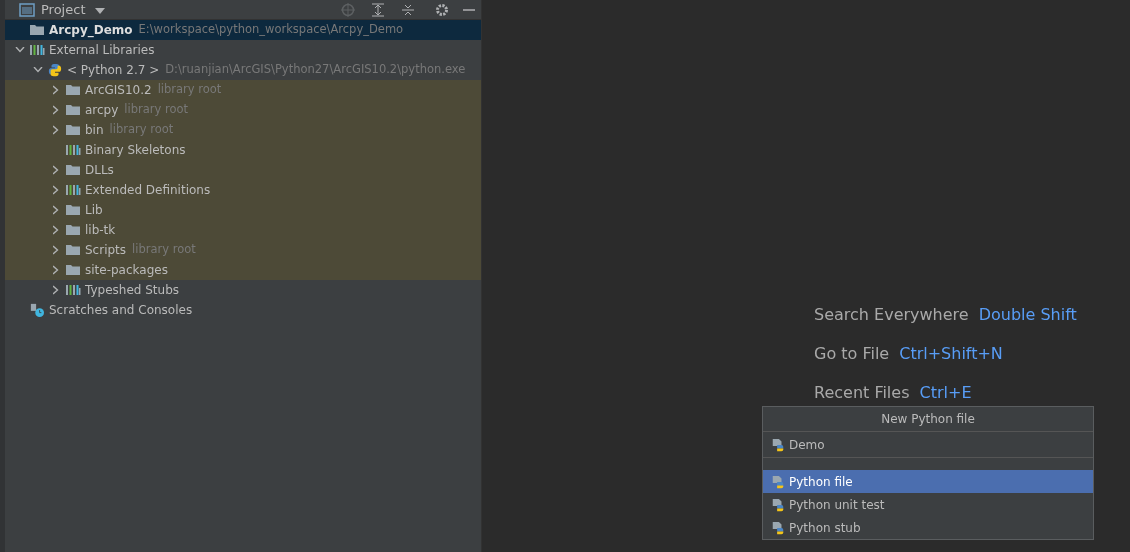 The width and height of the screenshot is (1130, 552). Describe the element at coordinates (243, 50) in the screenshot. I see `tree-item: External Libraries` at that location.